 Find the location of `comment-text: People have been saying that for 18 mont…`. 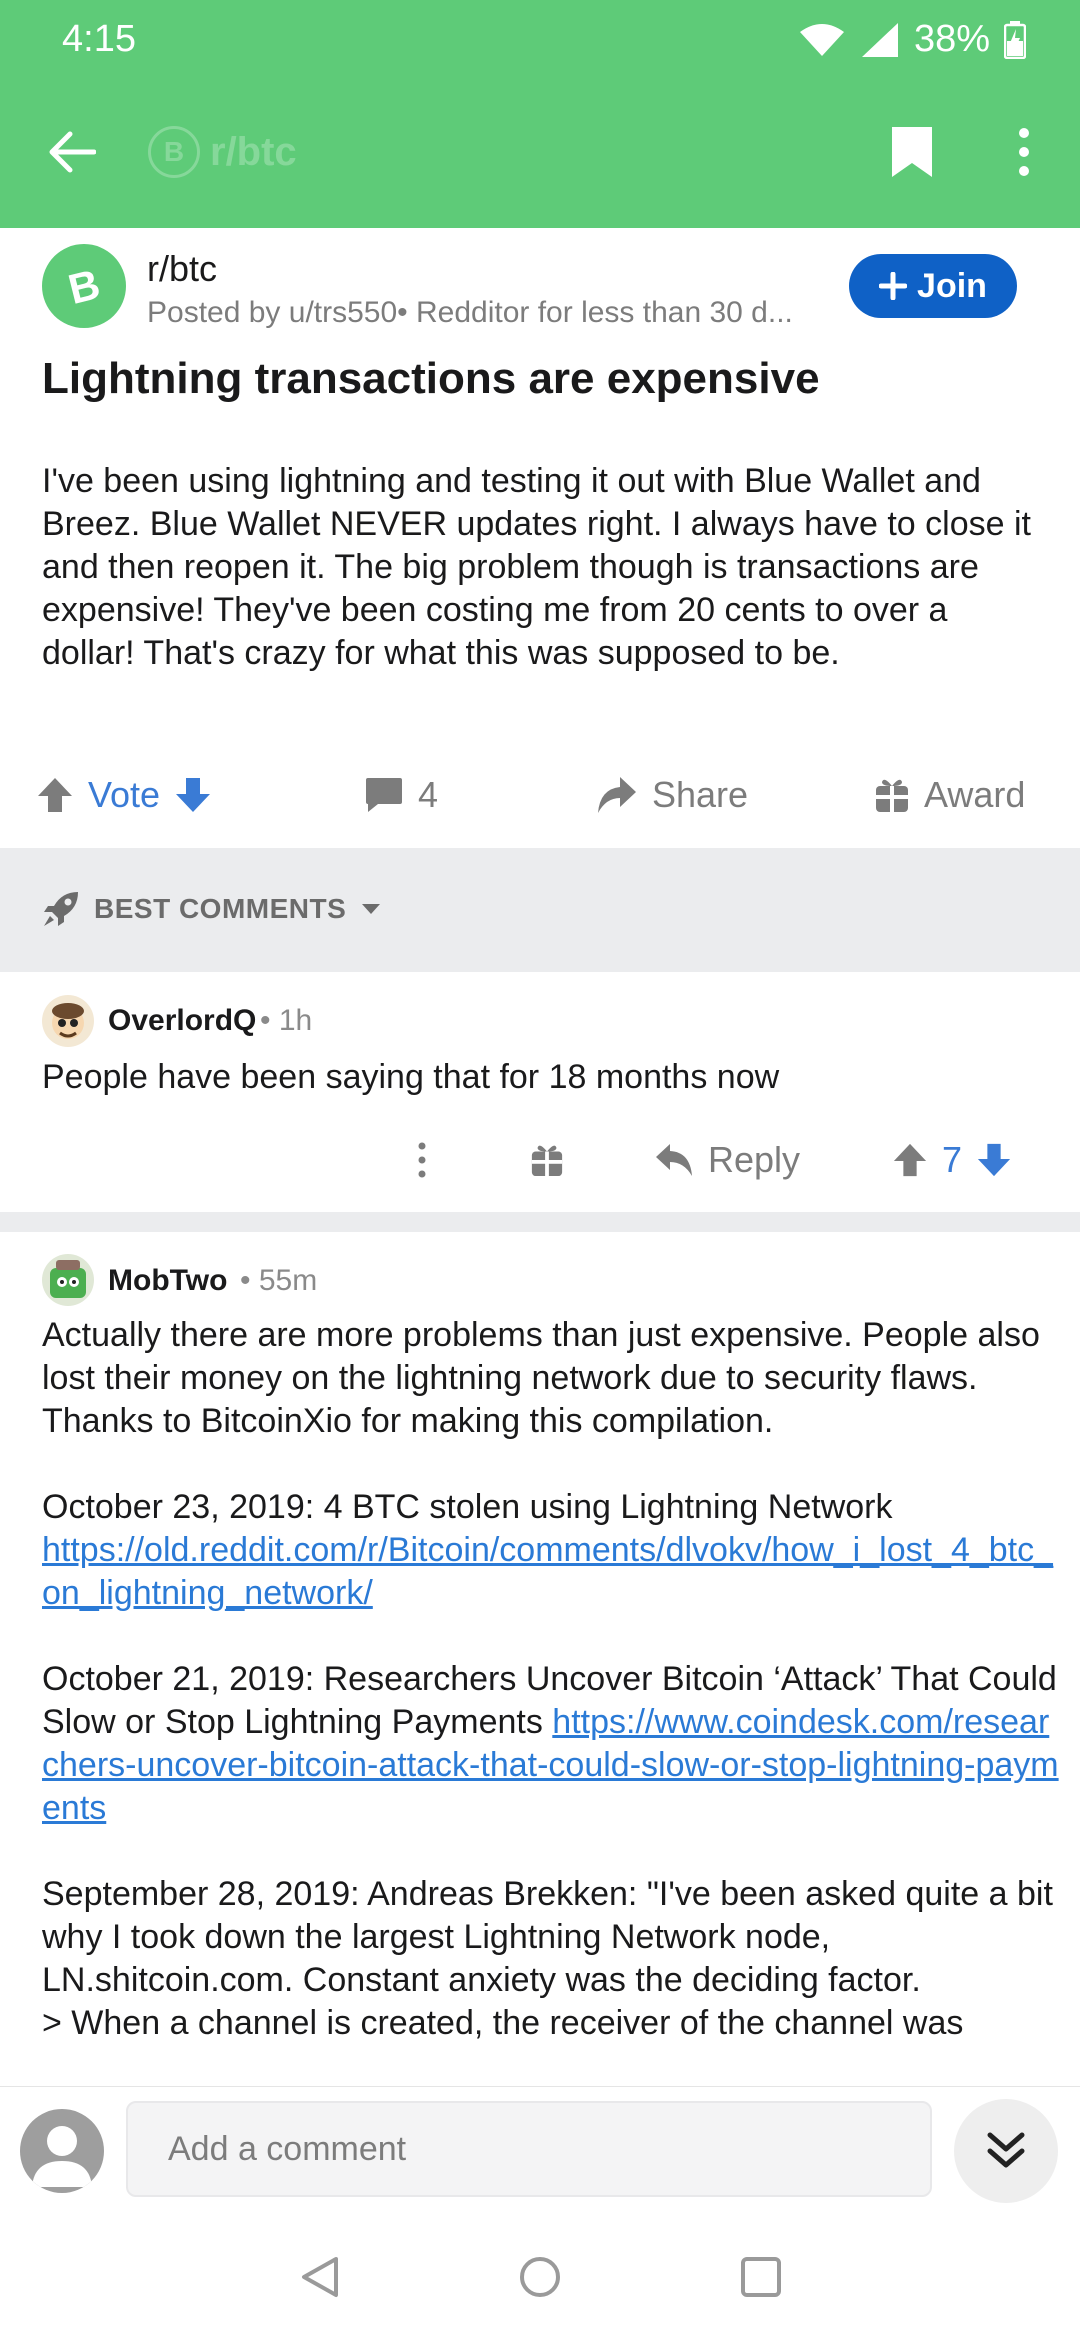

comment-text: People have been saying that for 18 mont… is located at coordinates (411, 1077).